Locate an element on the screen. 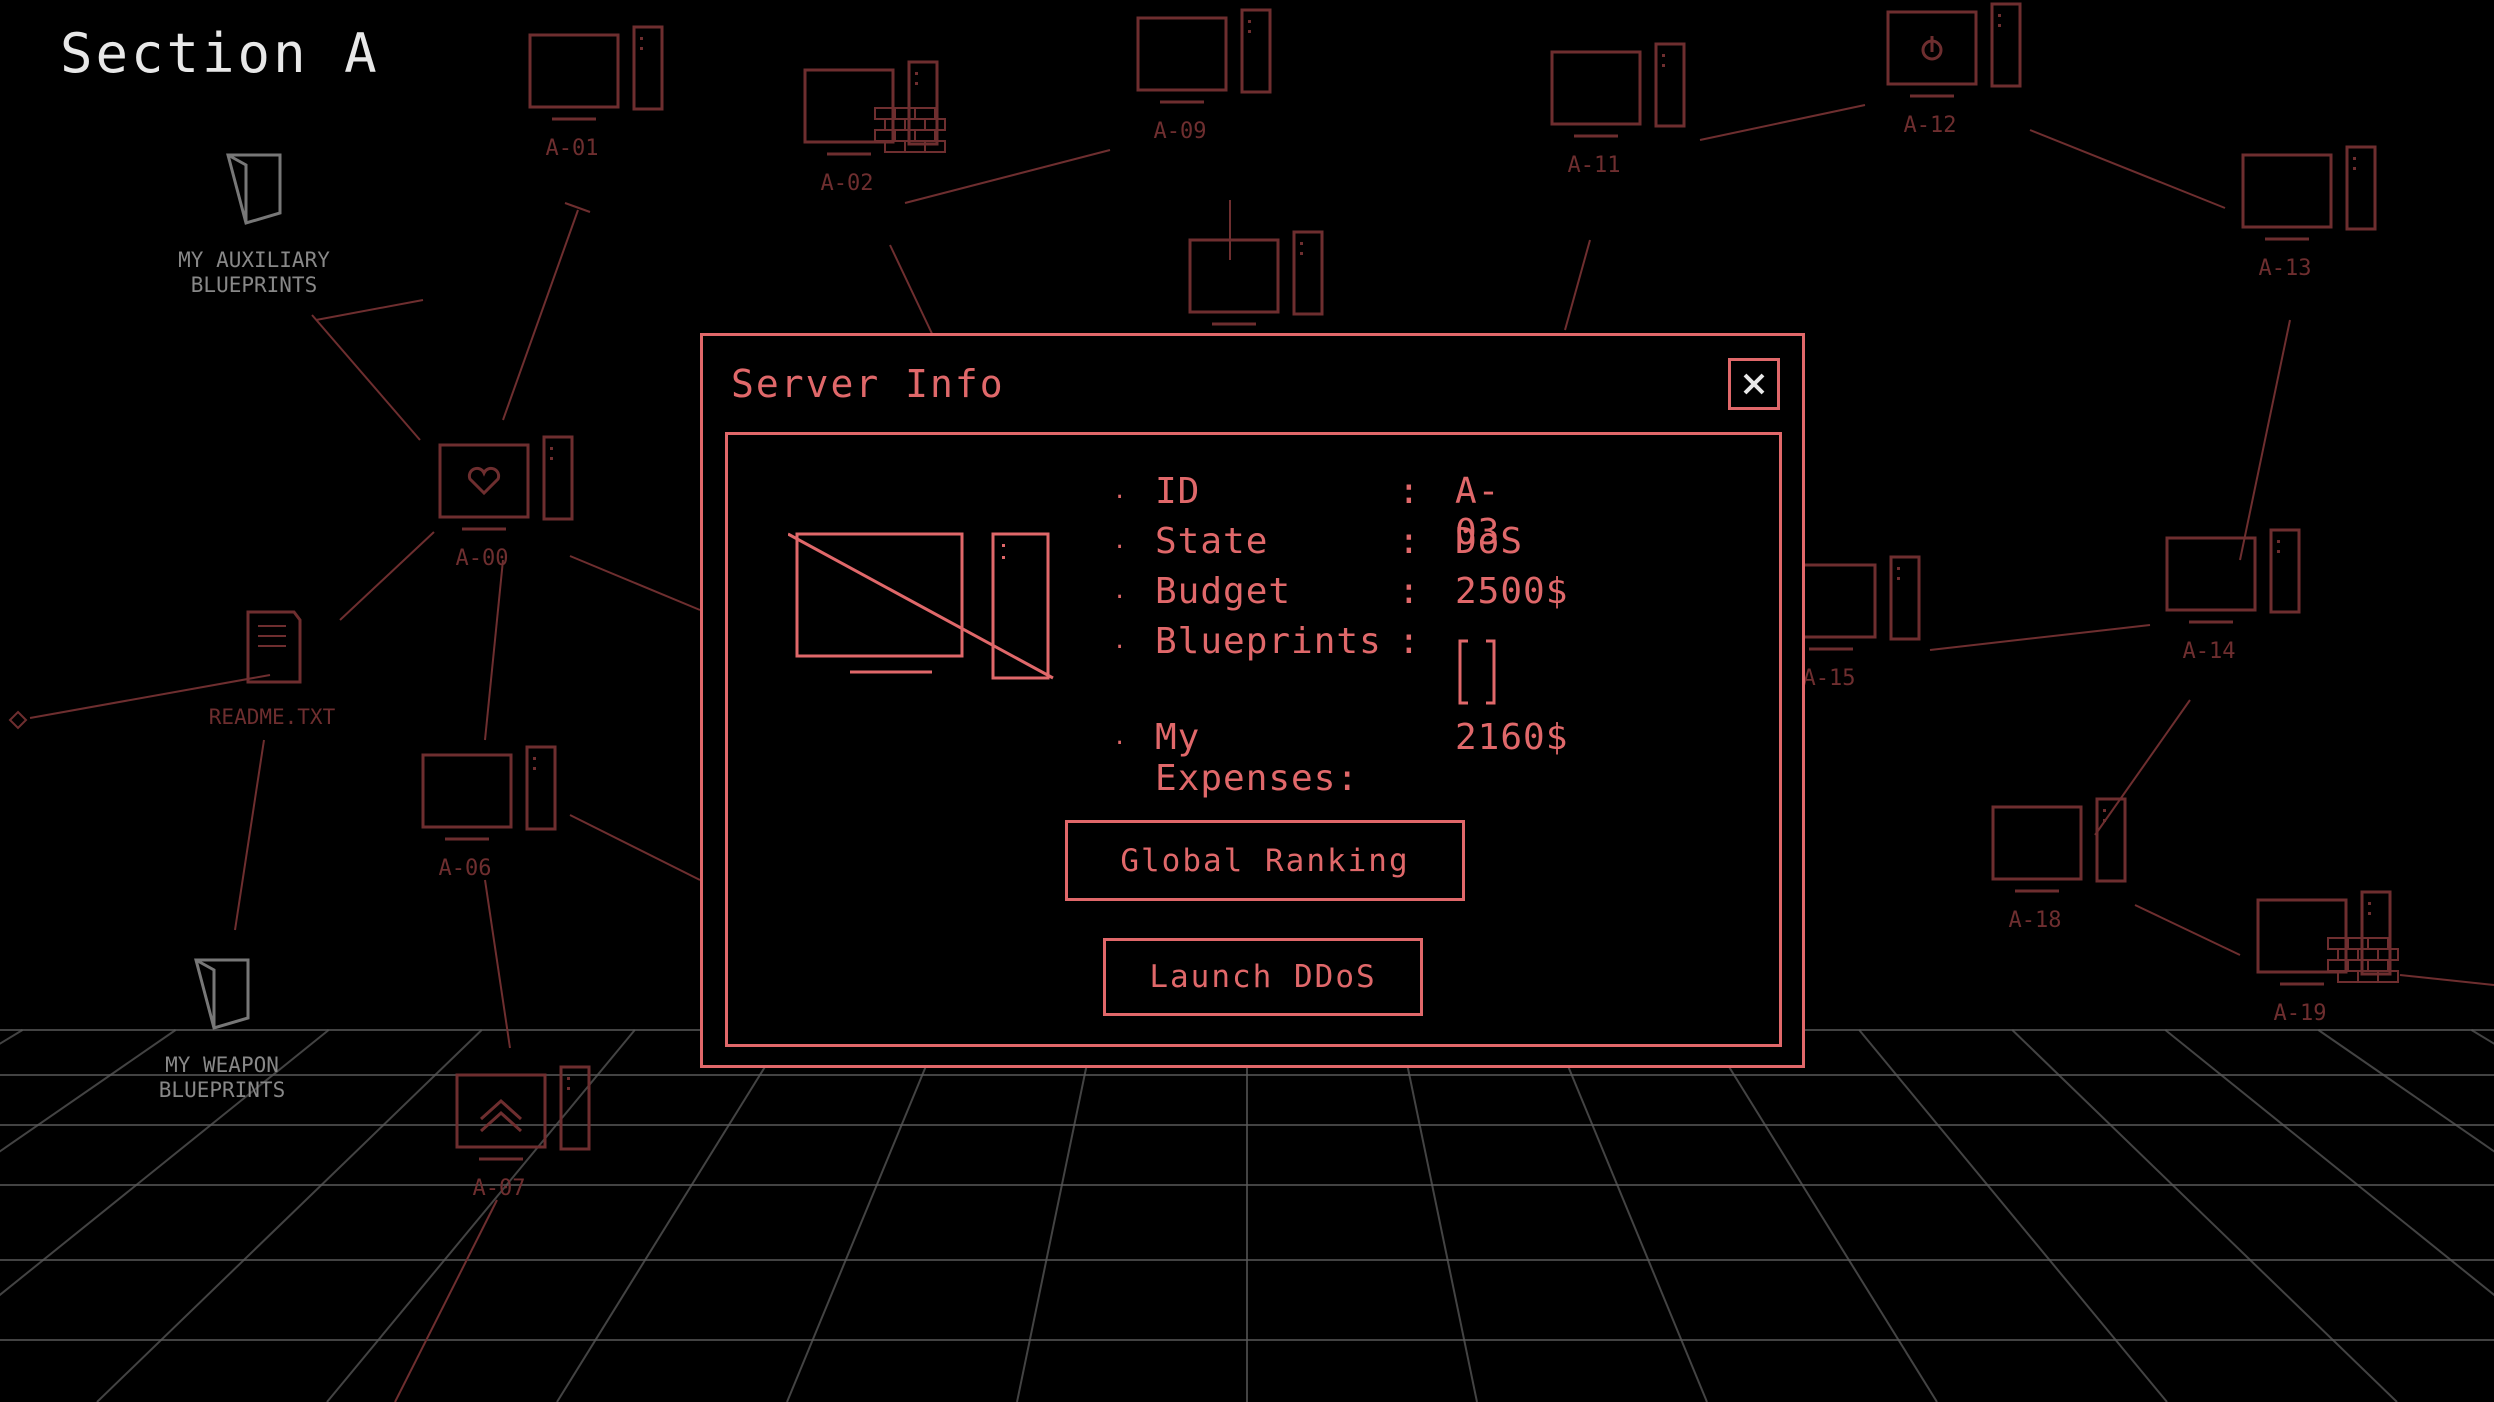 This screenshot has width=2494, height=1402. server-node-a-14: A-14 is located at coordinates (2233, 596).